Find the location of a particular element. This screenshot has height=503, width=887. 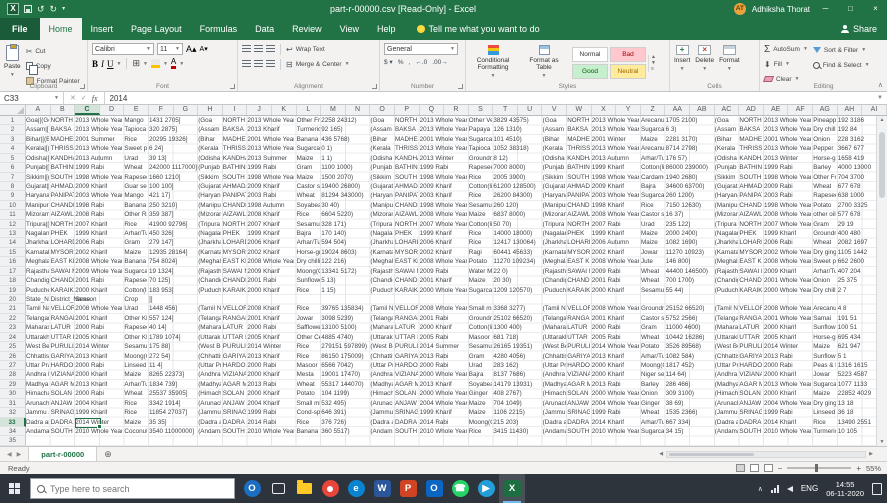

column-header-E: E is located at coordinates (136, 110).